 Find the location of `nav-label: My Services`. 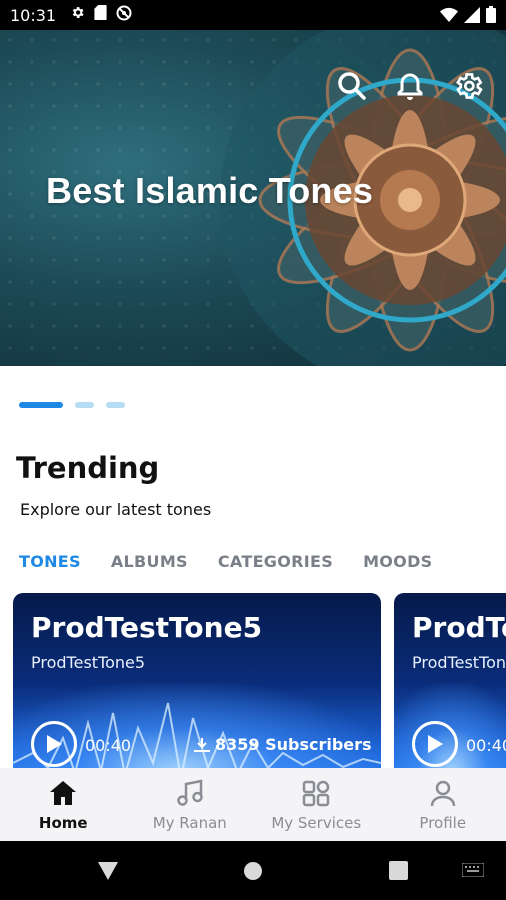

nav-label: My Services is located at coordinates (316, 823).